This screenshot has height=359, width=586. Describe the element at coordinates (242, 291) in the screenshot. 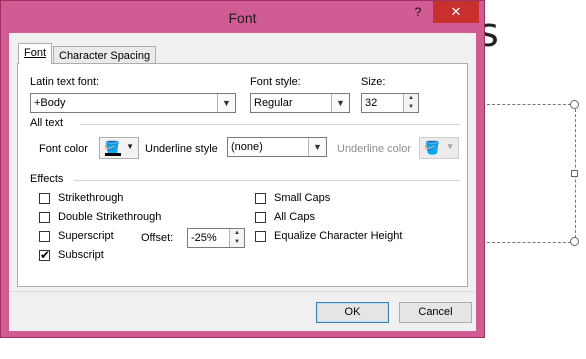

I see `footer-divider` at that location.